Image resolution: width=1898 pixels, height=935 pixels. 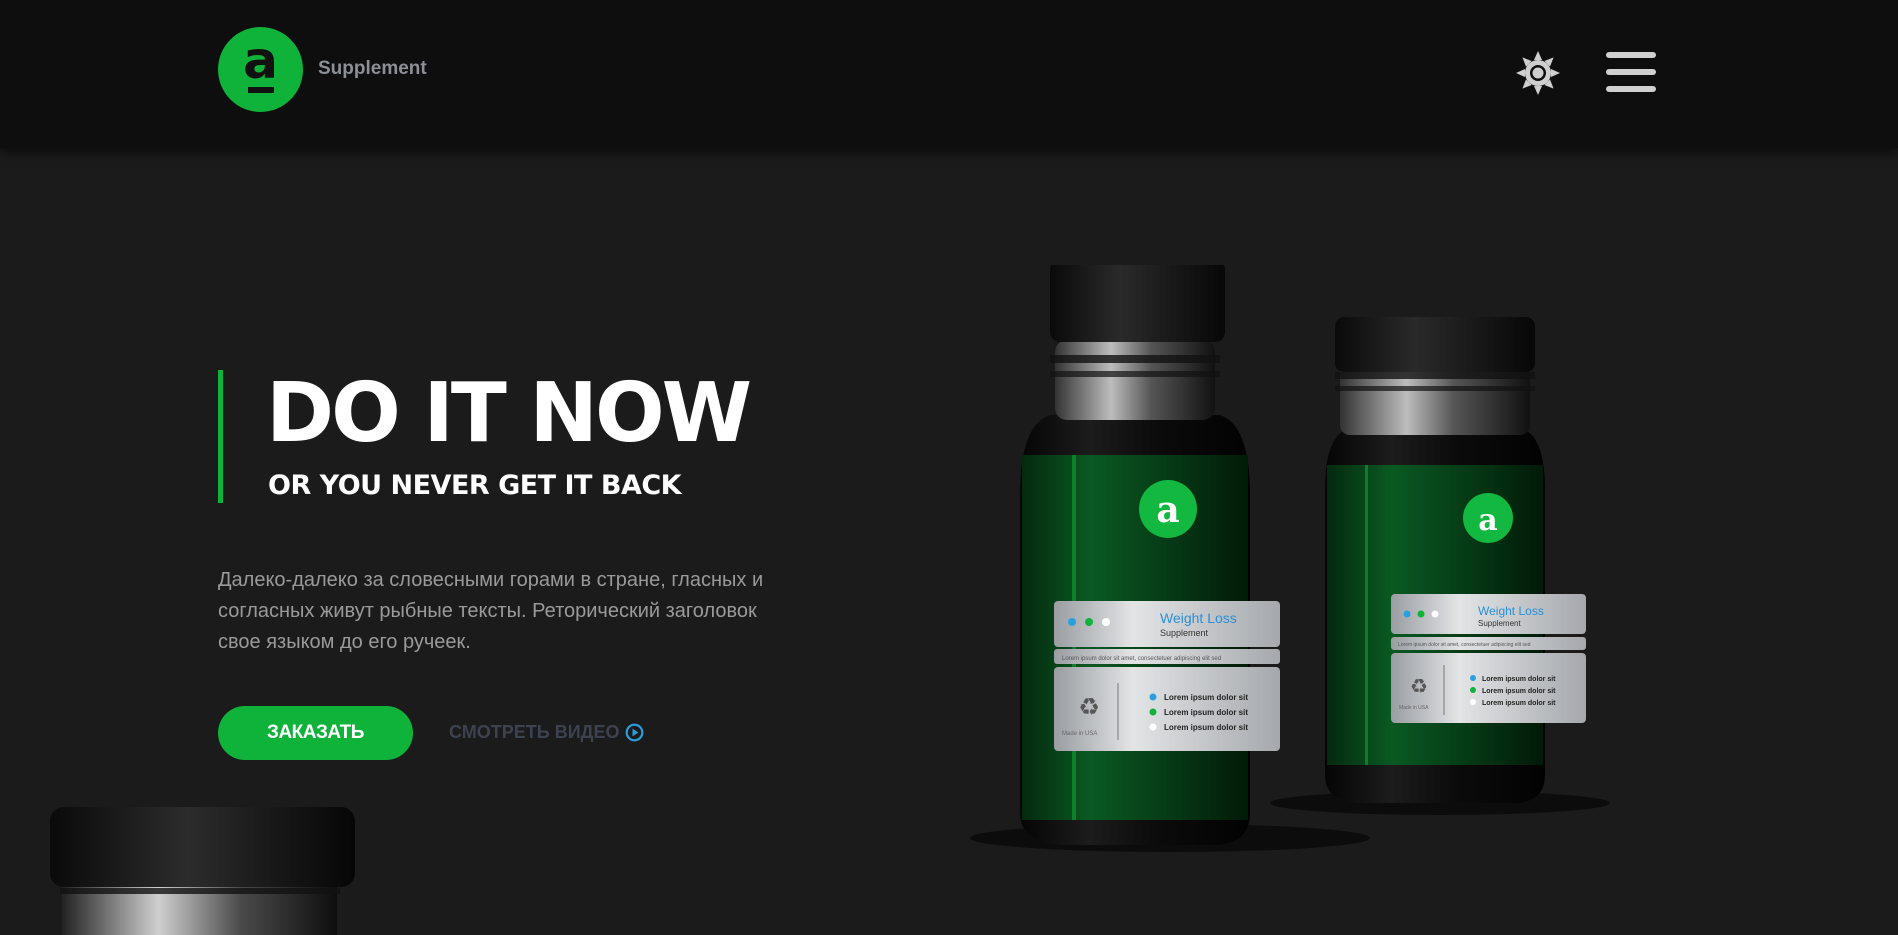 What do you see at coordinates (509, 413) in the screenshot?
I see `hero-title: DO IT NOW` at bounding box center [509, 413].